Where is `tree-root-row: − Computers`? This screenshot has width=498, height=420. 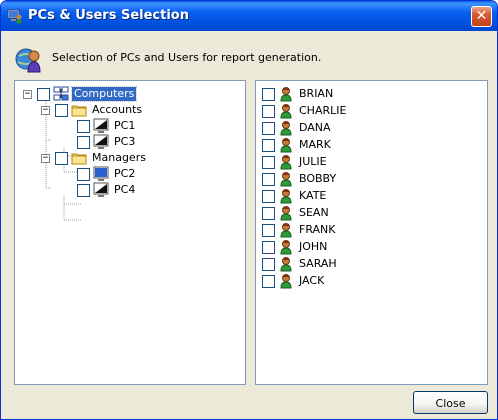
tree-root-row: − Computers is located at coordinates (80, 94).